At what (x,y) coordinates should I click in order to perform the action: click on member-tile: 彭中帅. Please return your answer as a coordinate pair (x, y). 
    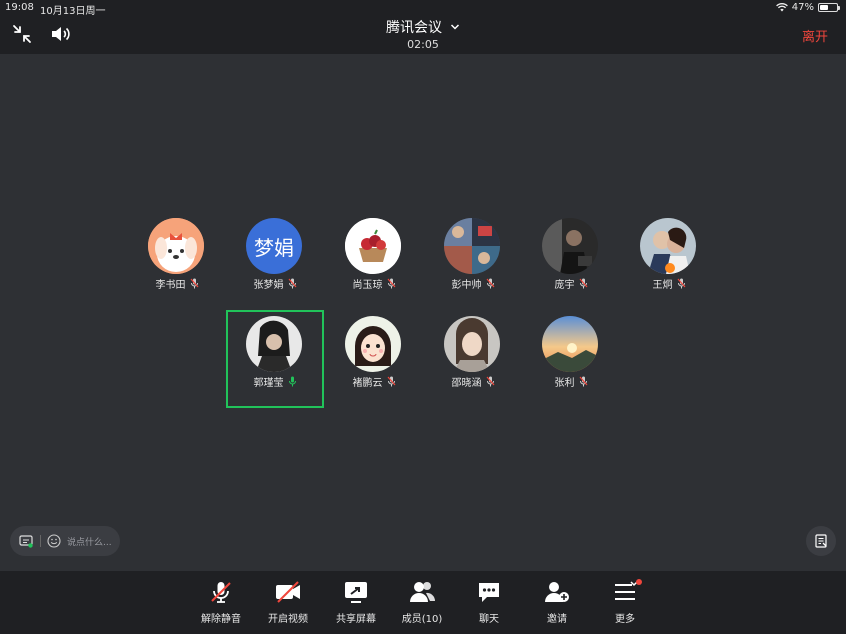
    Looking at the image, I should click on (473, 261).